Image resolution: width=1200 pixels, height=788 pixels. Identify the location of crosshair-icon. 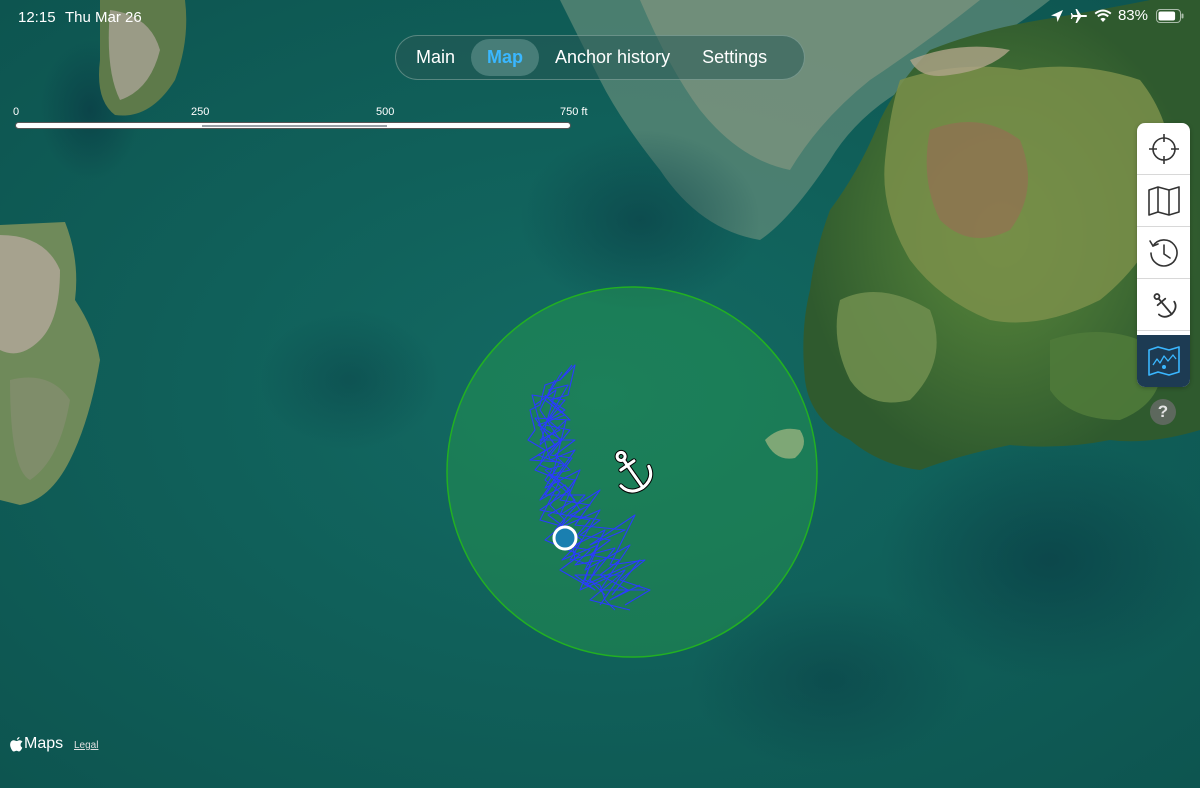
(1163, 148).